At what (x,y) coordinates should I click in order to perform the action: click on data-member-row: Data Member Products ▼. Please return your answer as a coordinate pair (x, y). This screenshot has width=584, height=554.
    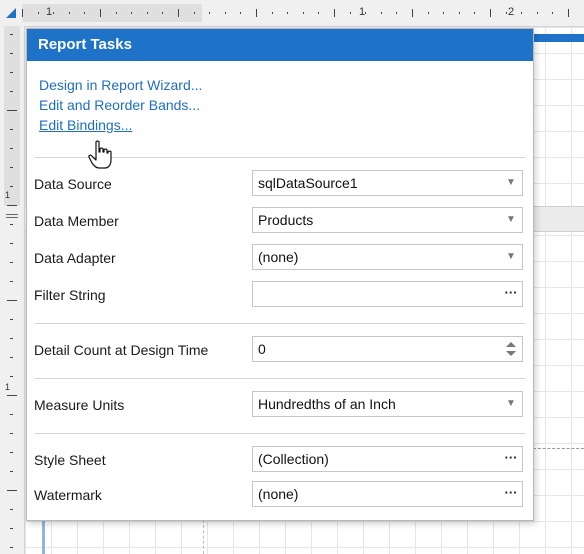
    Looking at the image, I should click on (278, 221).